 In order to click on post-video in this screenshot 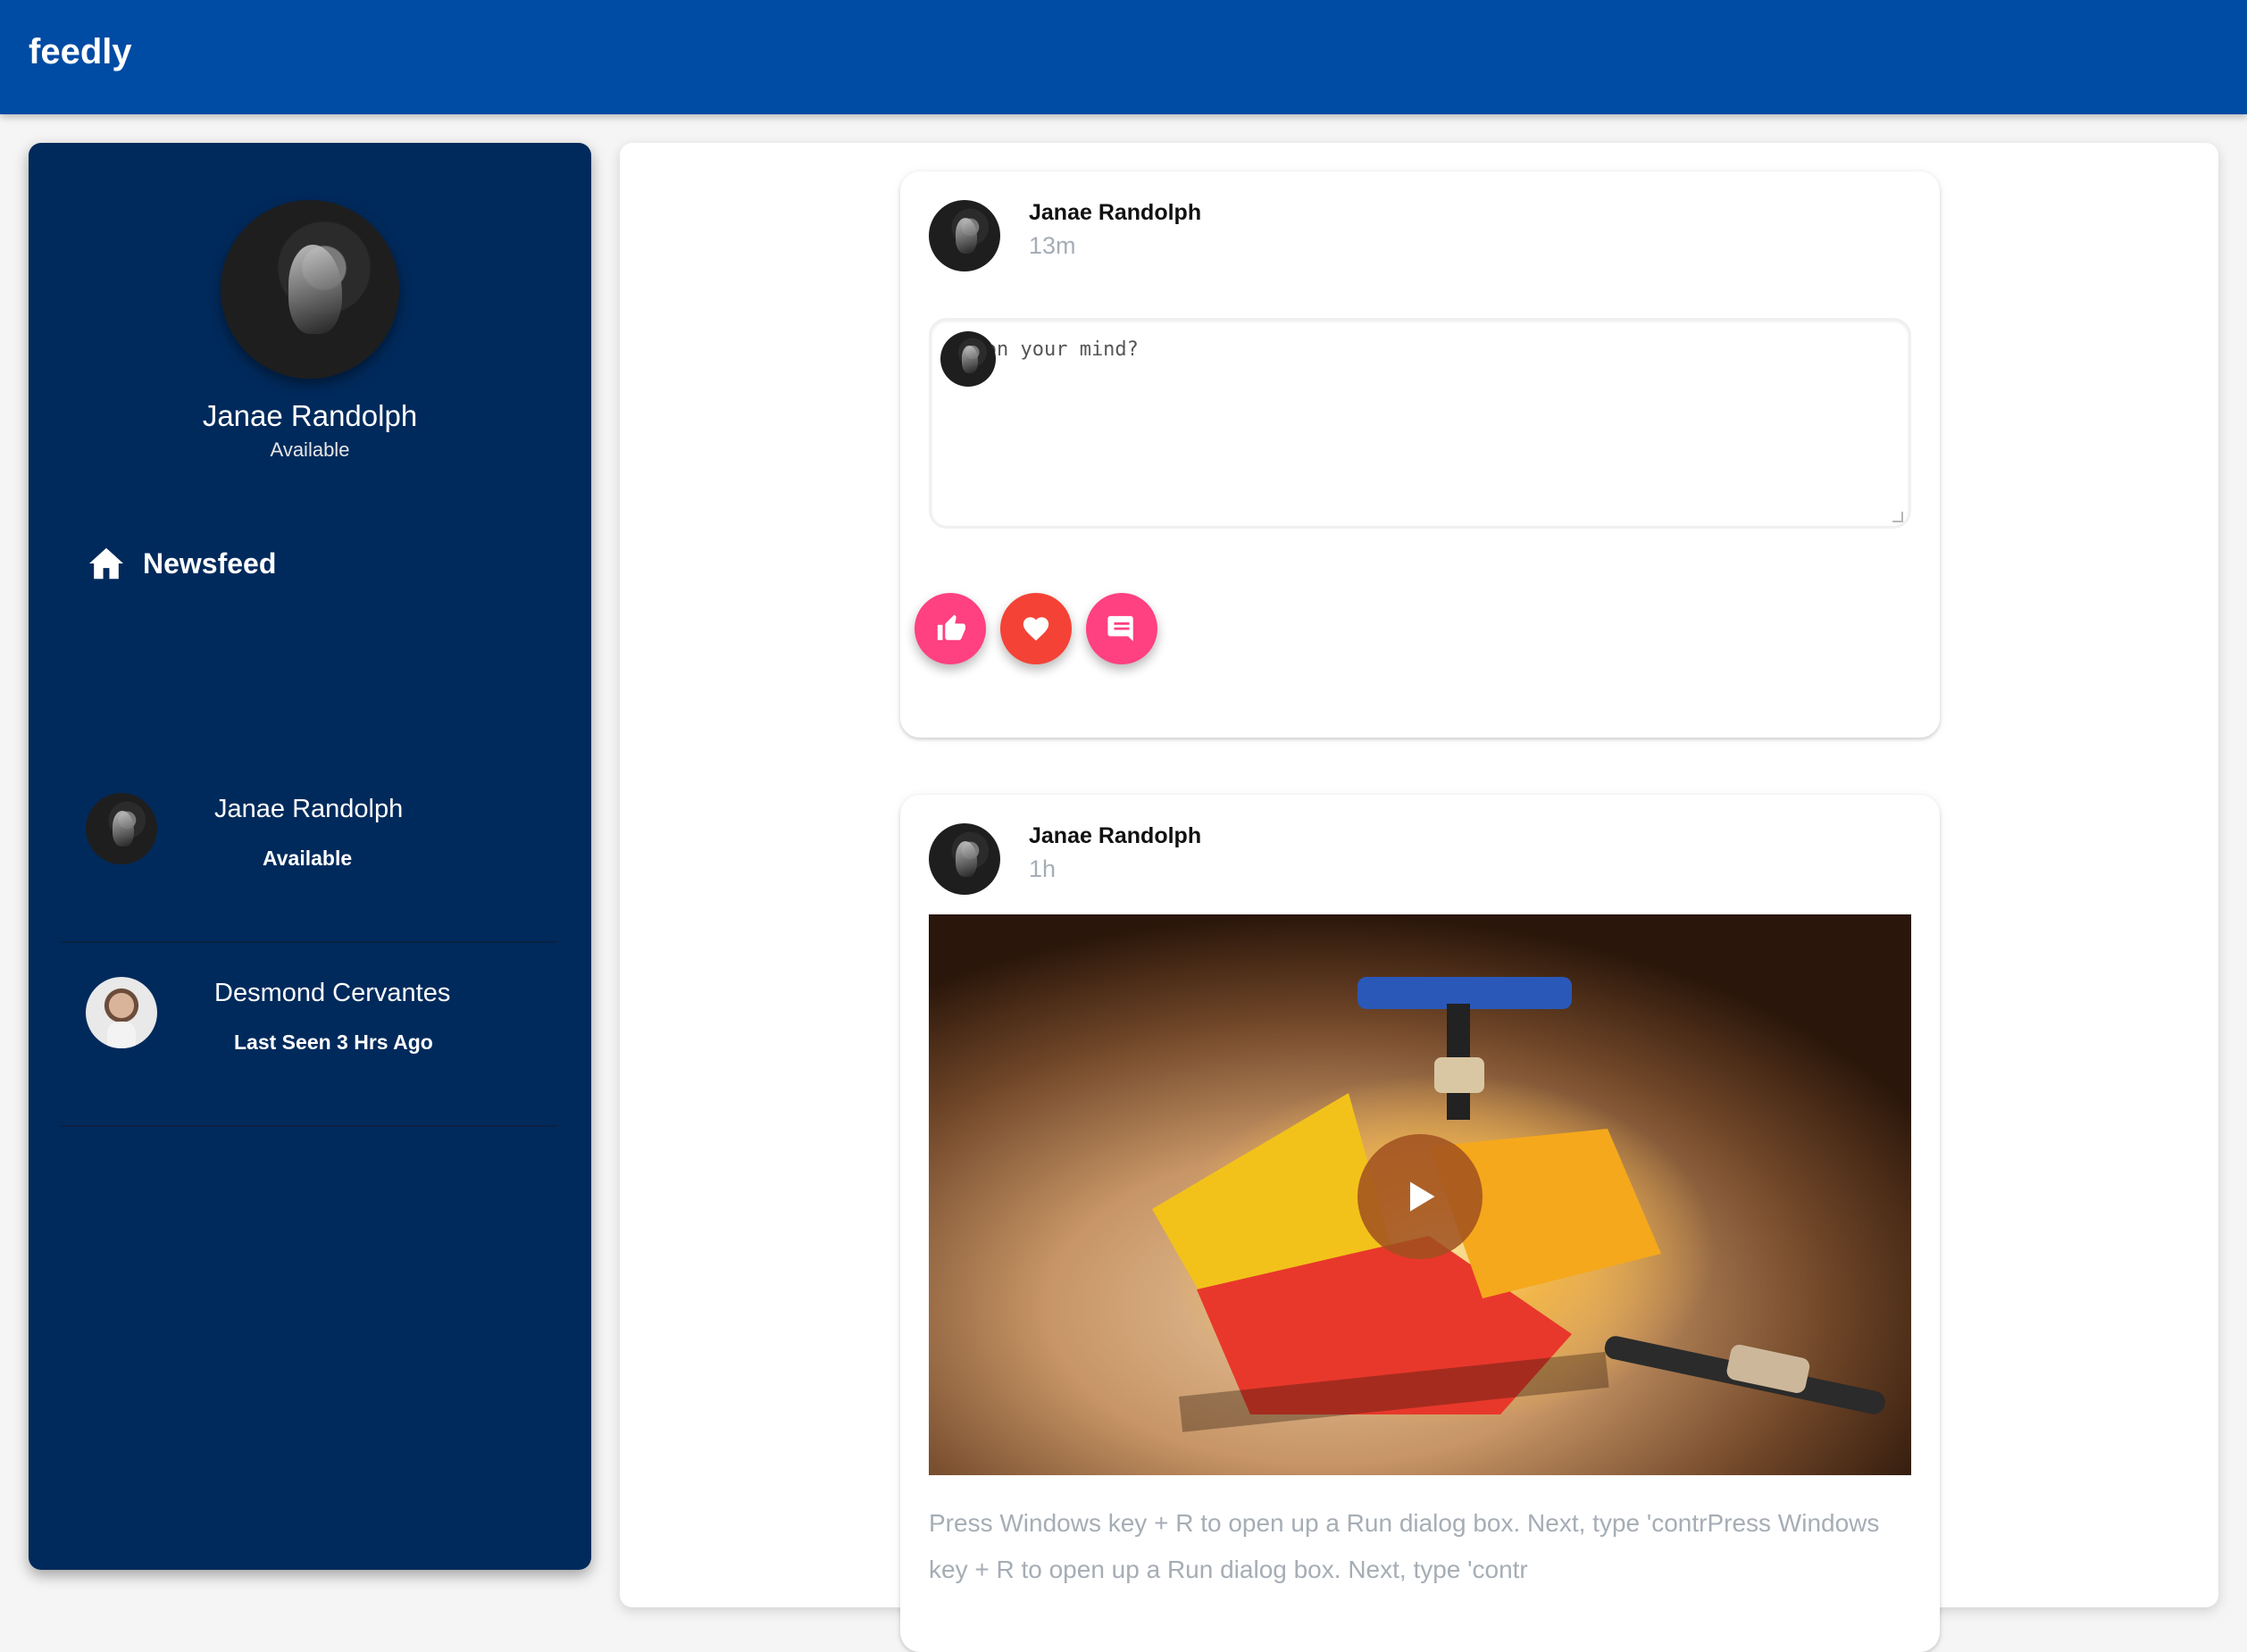, I will do `click(1420, 1194)`.